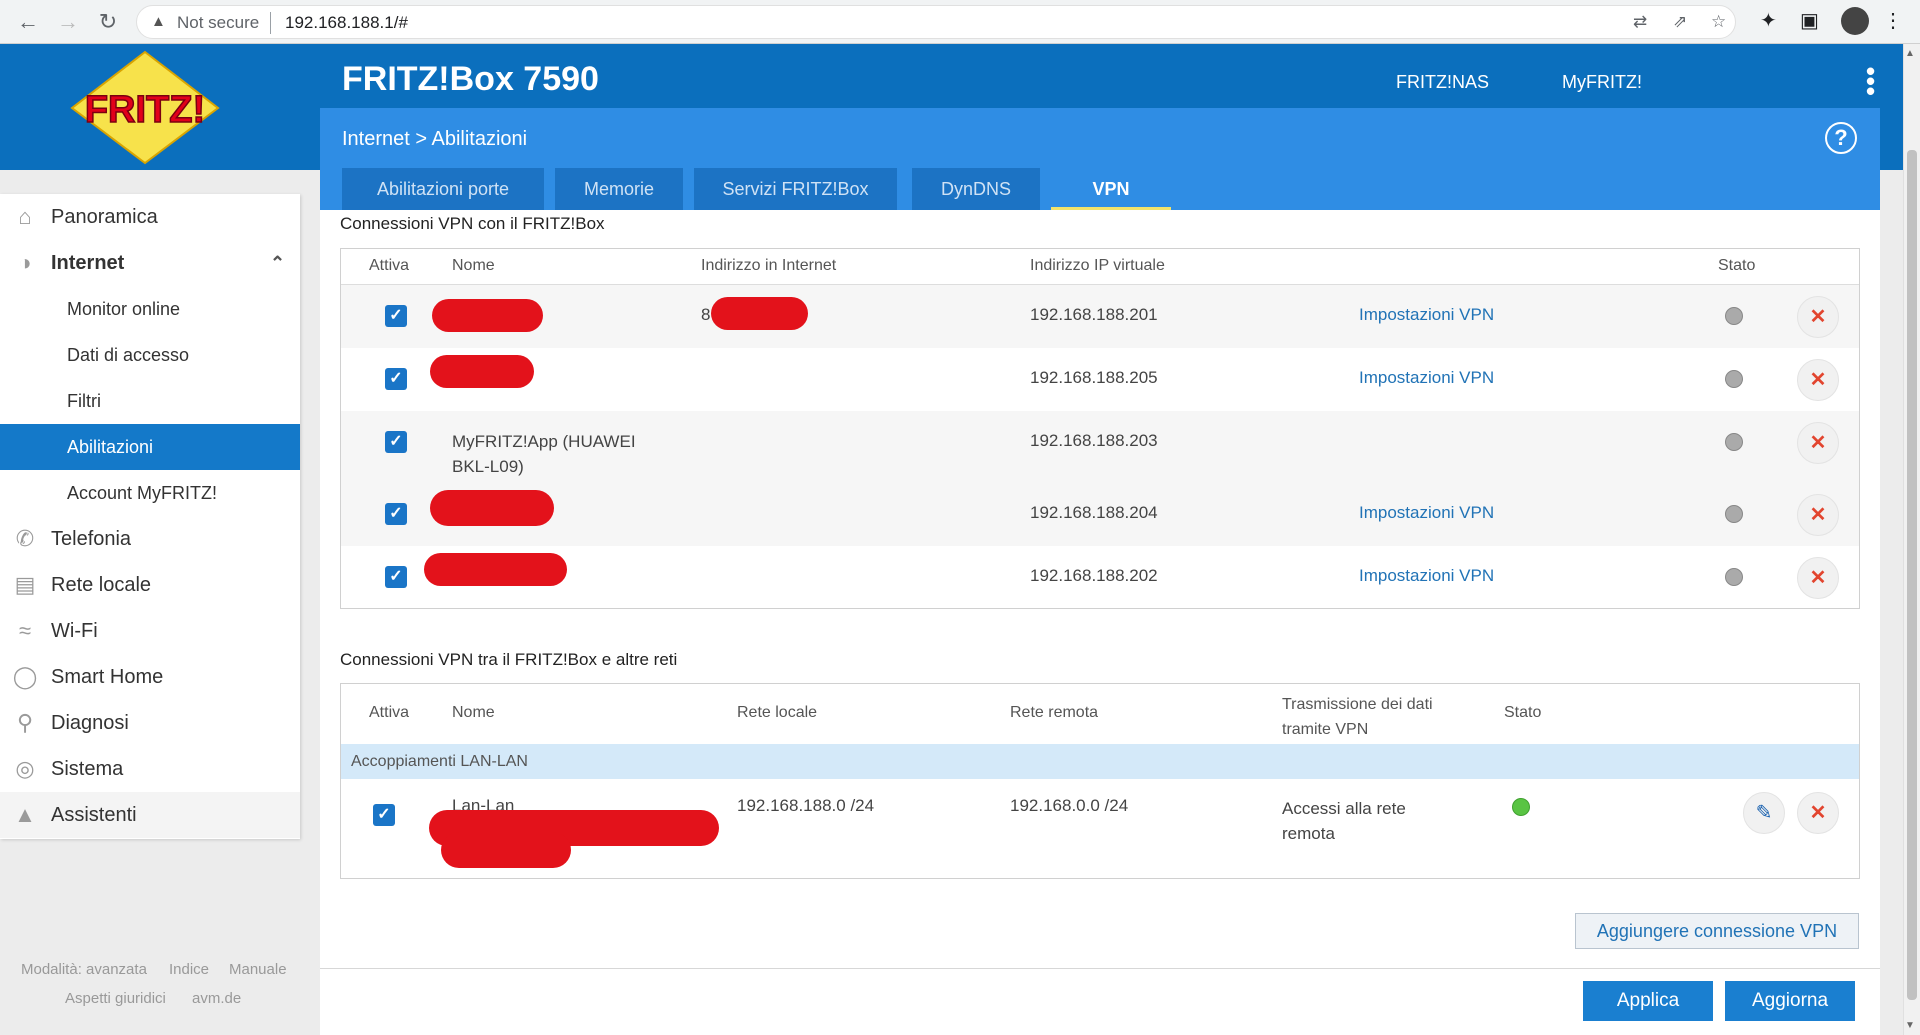  I want to click on virtual-ip: 192.168.188.202, so click(1094, 575).